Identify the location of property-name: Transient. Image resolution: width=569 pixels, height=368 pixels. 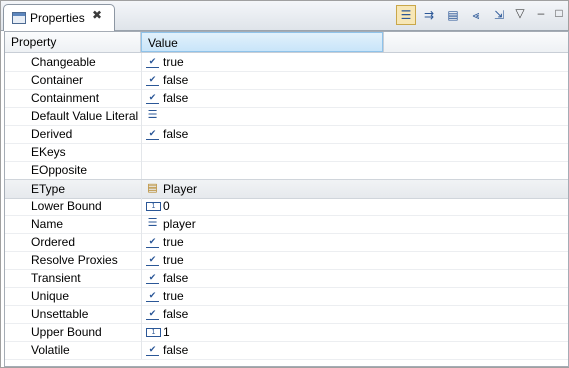
(56, 278).